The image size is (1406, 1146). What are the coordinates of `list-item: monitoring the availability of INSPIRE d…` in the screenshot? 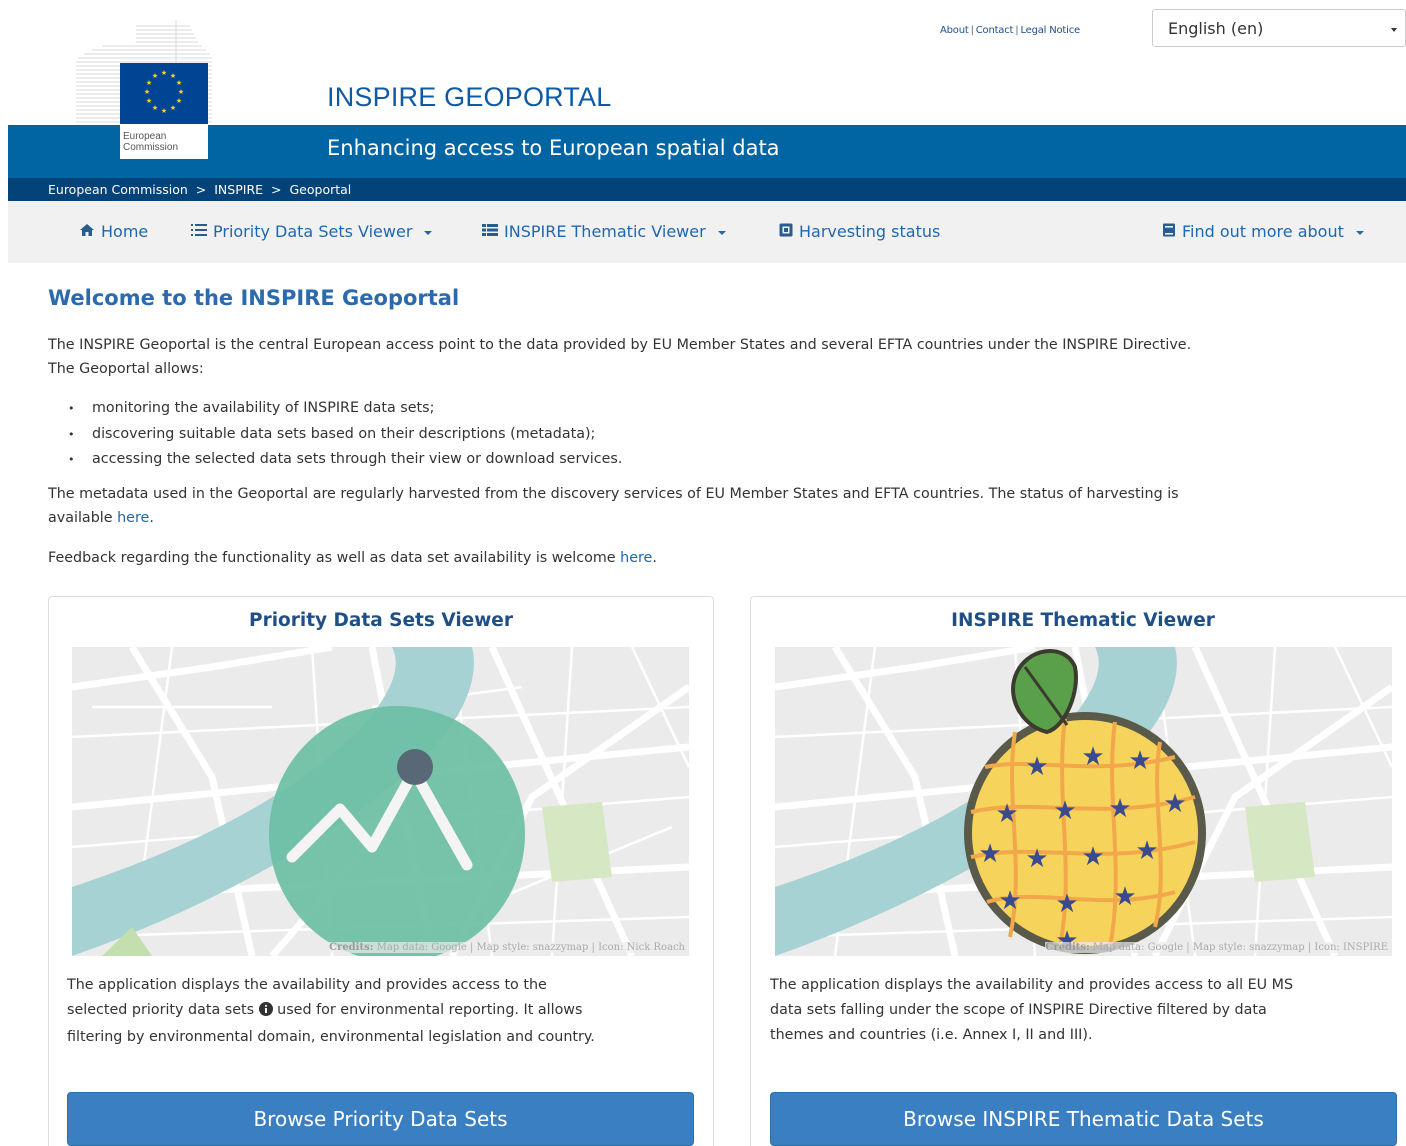 It's located at (347, 409).